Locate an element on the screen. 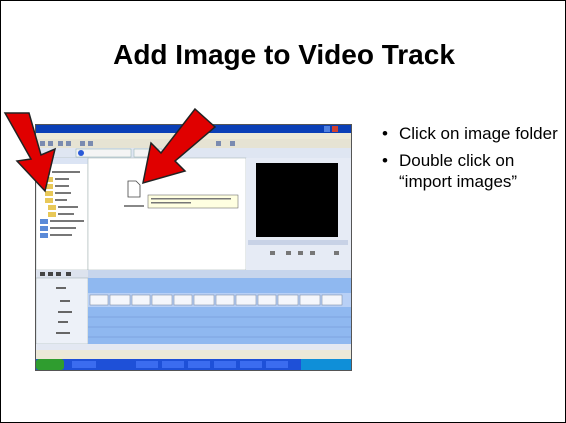  bullet-item: Double click on “import images” is located at coordinates (472, 171).